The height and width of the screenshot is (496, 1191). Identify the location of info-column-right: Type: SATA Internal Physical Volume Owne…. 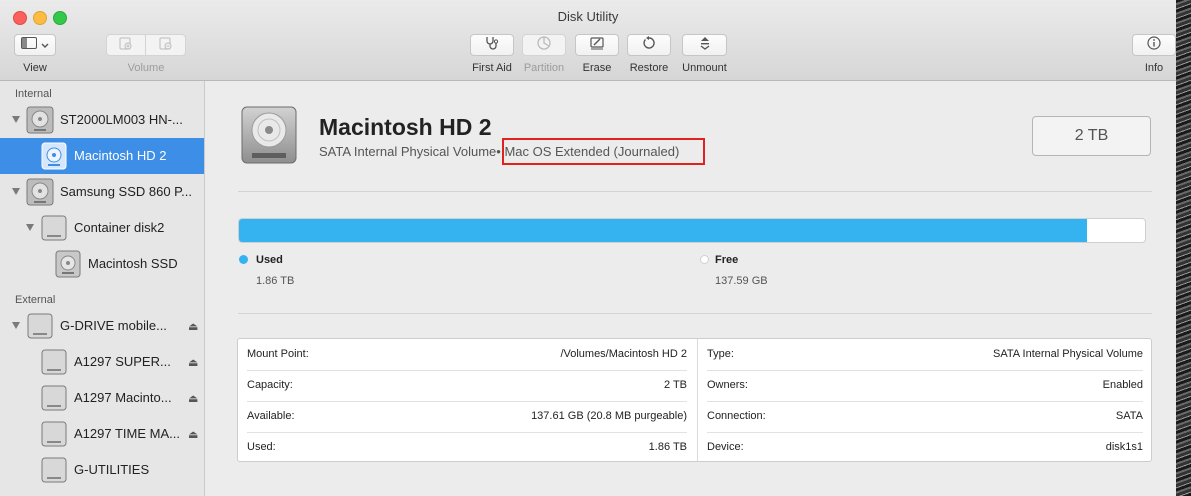
(924, 400).